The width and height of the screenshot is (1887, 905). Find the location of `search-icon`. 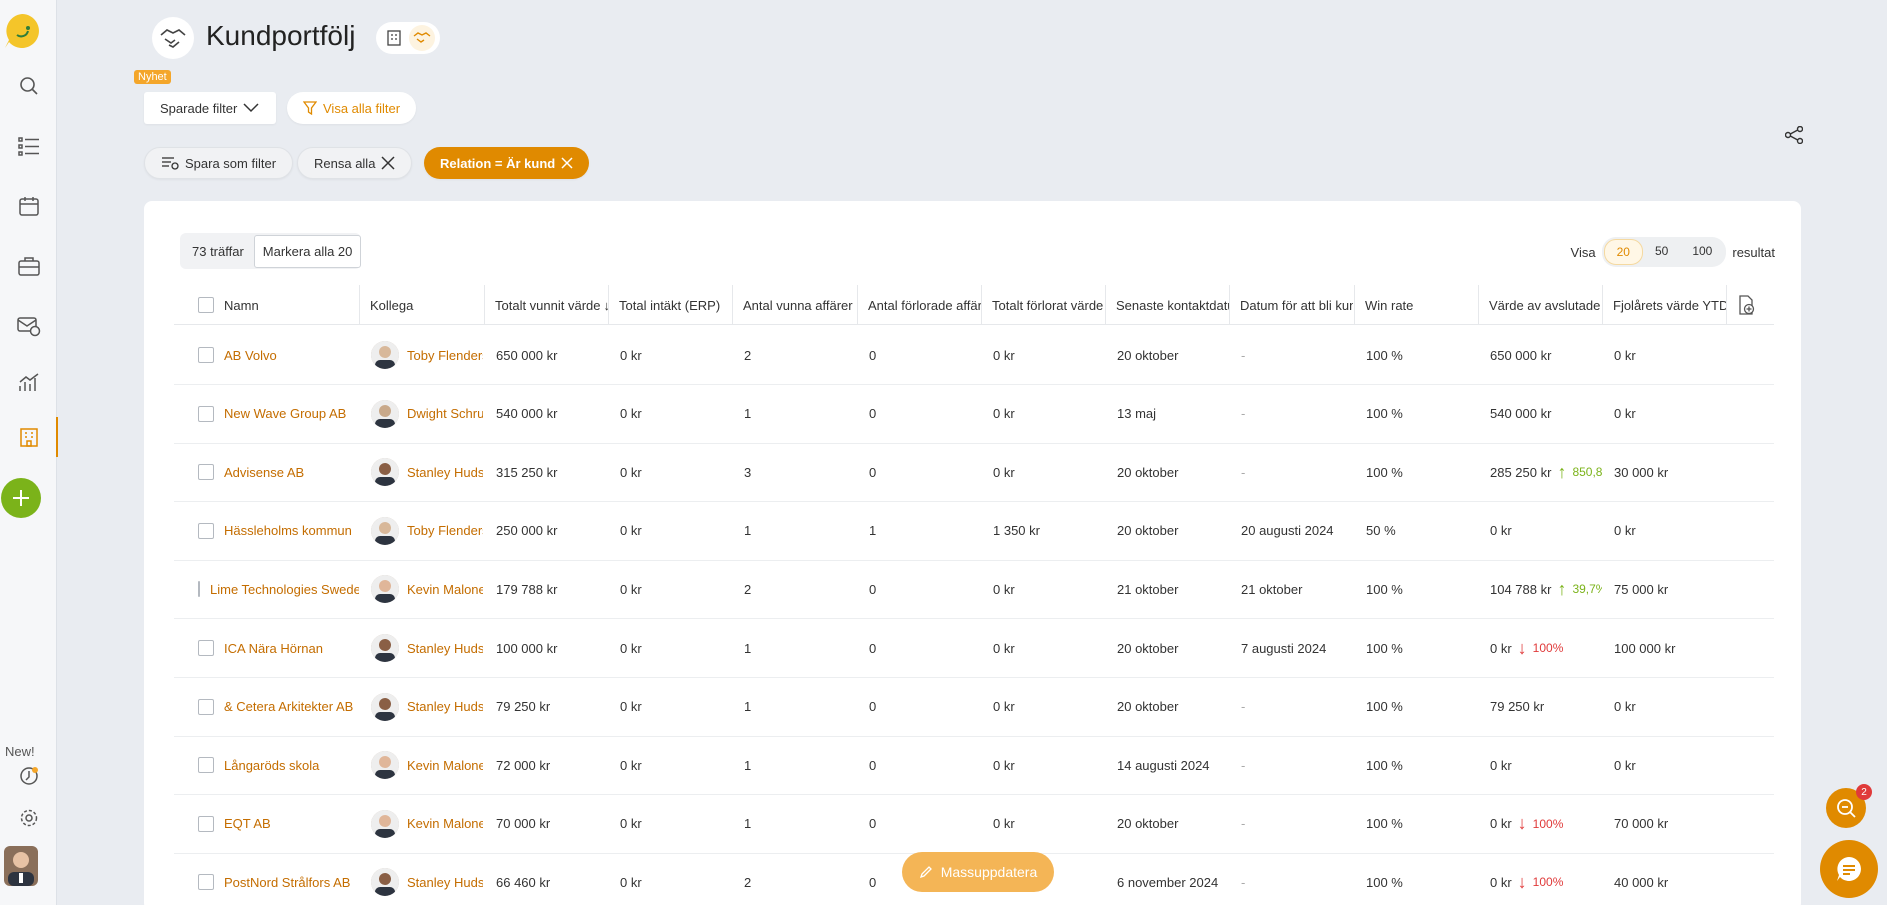

search-icon is located at coordinates (28, 86).